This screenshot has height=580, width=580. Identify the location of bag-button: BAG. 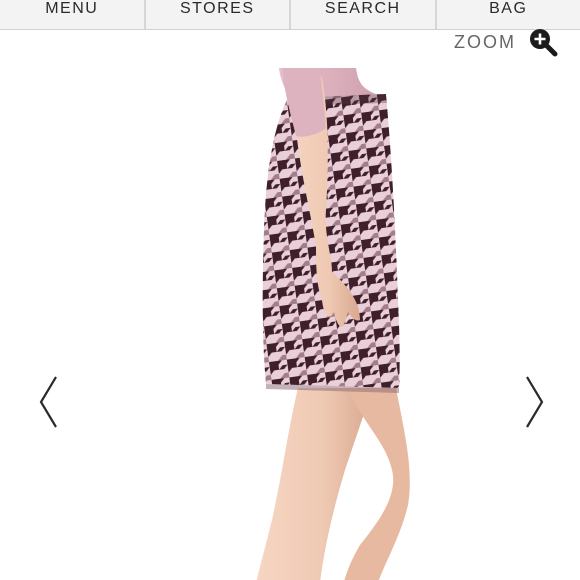
(508, 14).